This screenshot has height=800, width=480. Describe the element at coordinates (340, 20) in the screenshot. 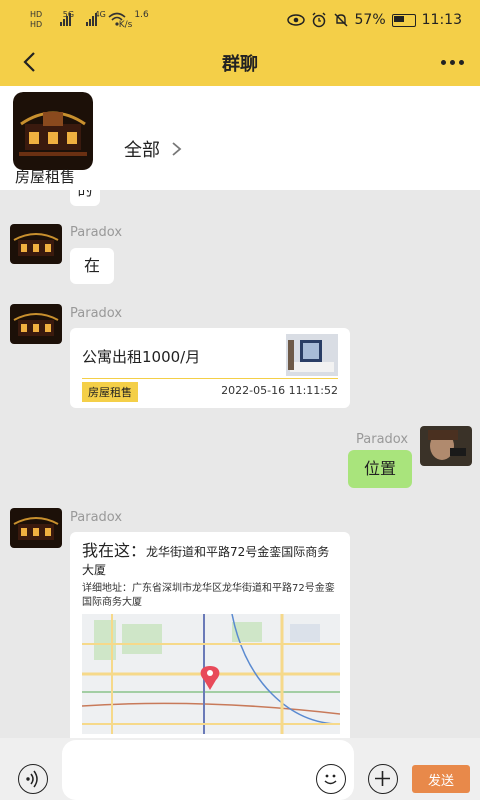

I see `mute-bell-icon` at that location.